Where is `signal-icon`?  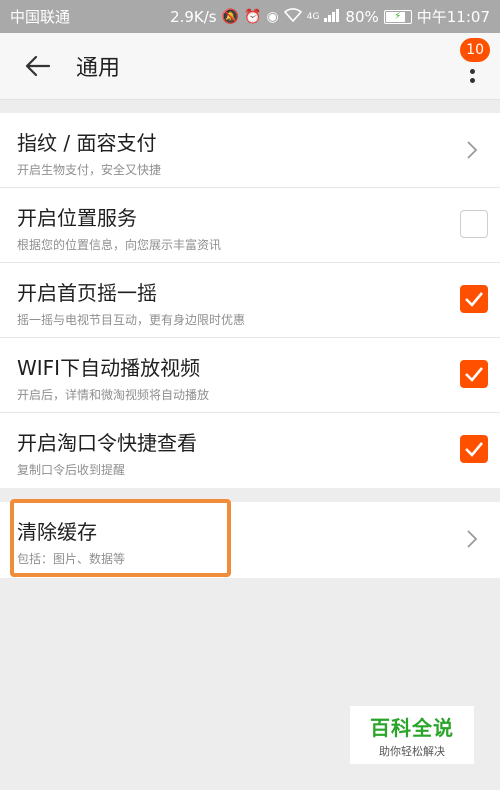
signal-icon is located at coordinates (332, 16).